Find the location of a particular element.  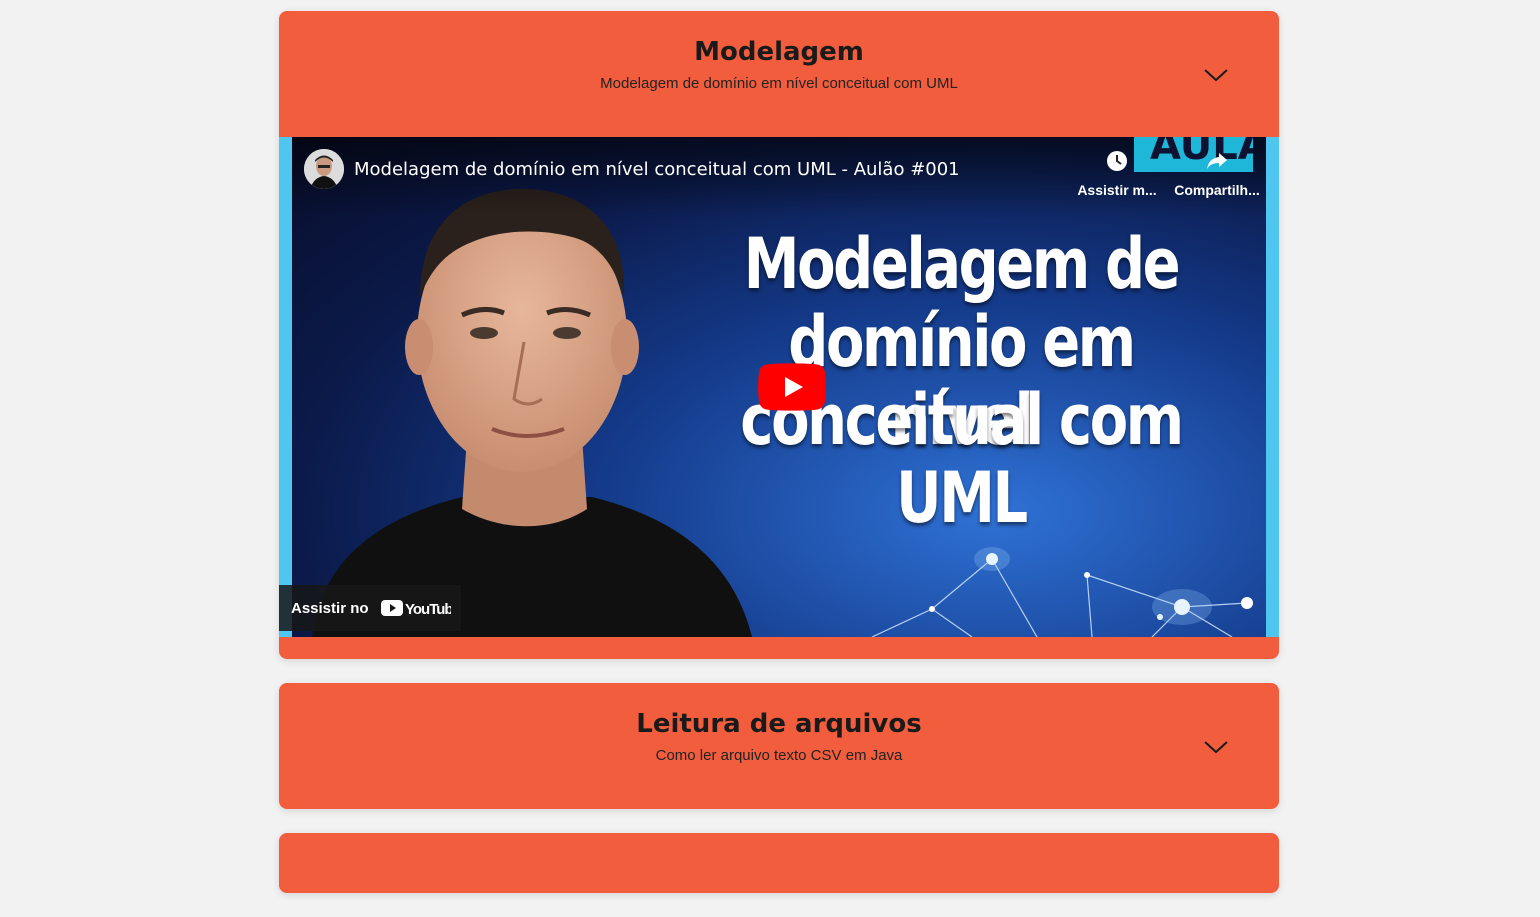

watch-on-label: Assistir no is located at coordinates (330, 608).